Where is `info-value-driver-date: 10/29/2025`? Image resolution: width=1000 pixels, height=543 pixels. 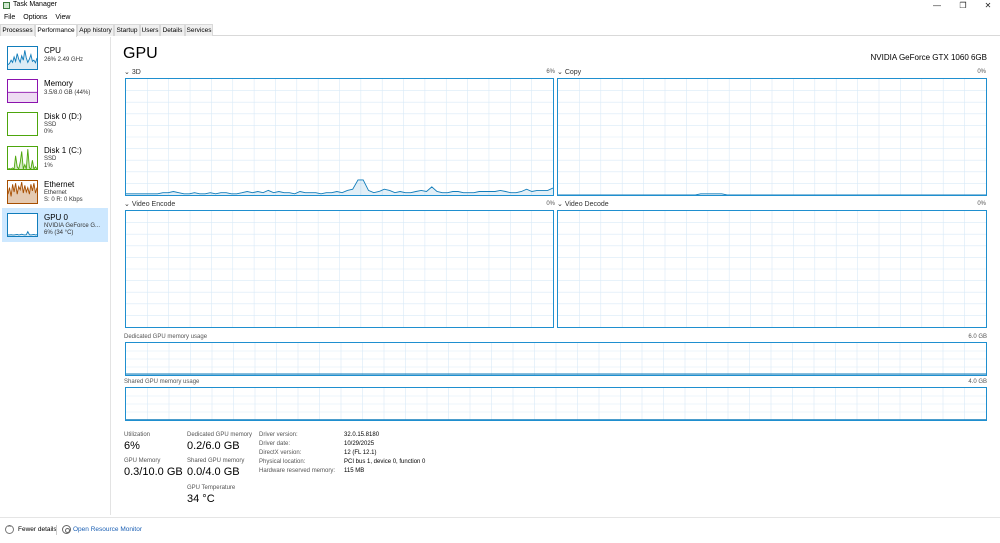 info-value-driver-date: 10/29/2025 is located at coordinates (359, 444).